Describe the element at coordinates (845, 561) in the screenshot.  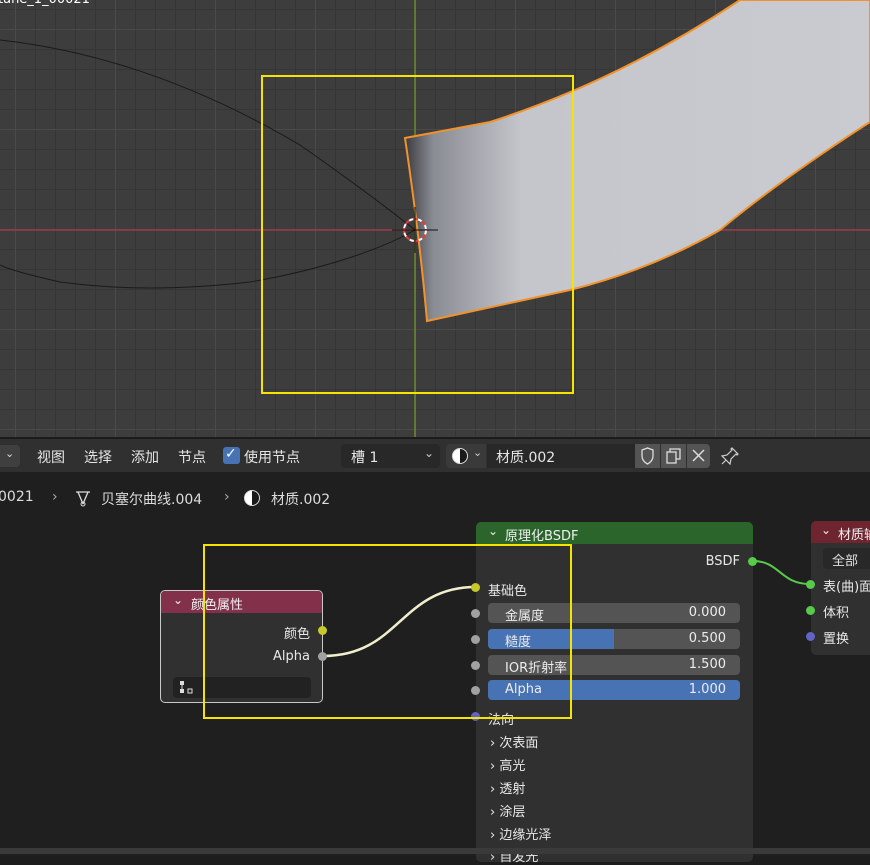
I see `target-value: 全部` at that location.